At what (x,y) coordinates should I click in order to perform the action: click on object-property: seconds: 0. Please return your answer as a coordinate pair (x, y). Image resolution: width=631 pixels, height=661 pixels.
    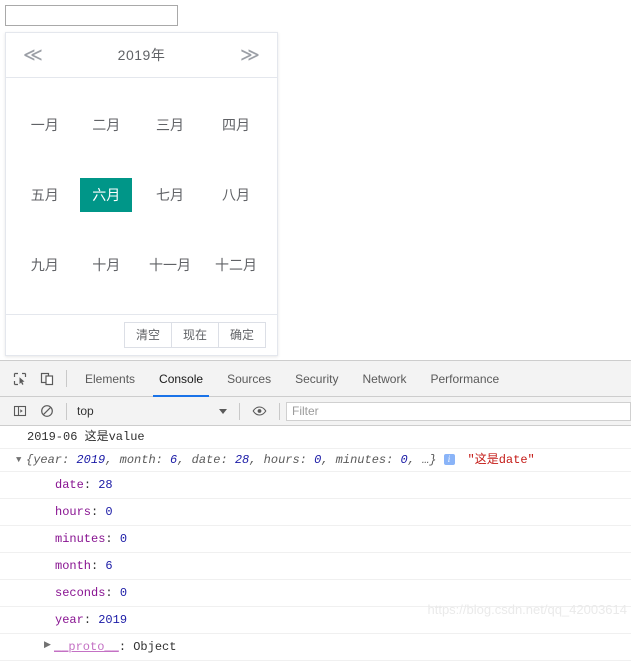
    Looking at the image, I should click on (91, 593).